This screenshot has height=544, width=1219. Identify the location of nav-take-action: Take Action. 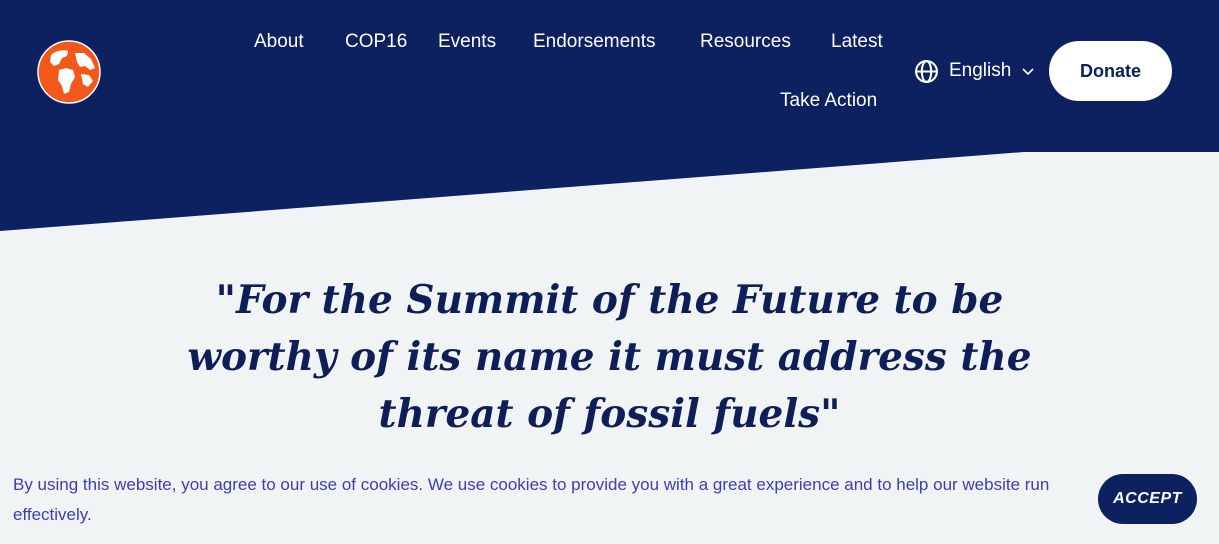
(828, 101).